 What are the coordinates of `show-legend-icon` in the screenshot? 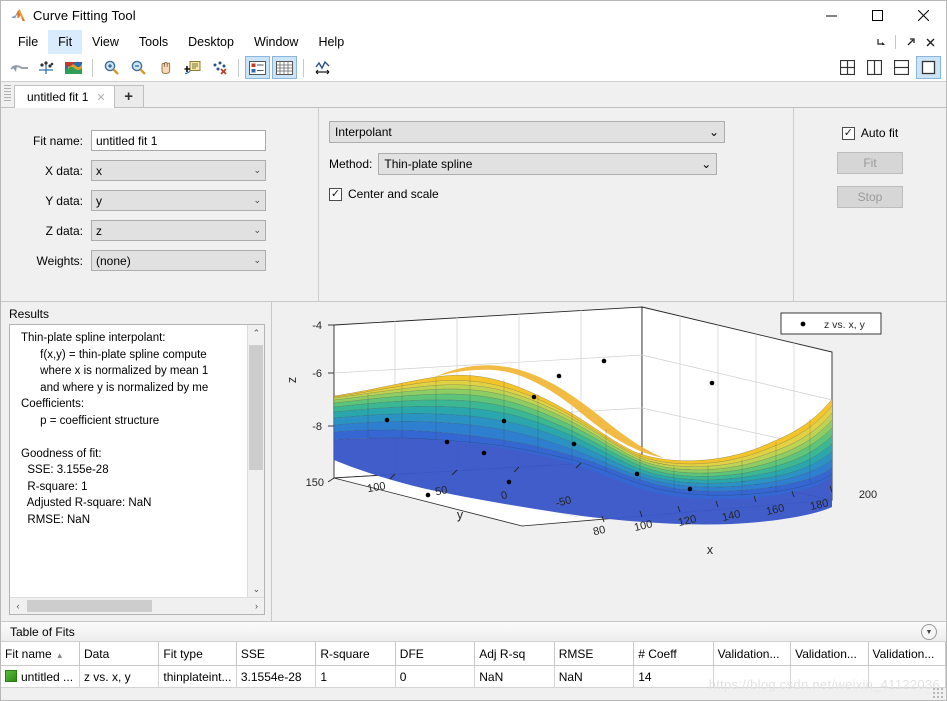 It's located at (257, 67).